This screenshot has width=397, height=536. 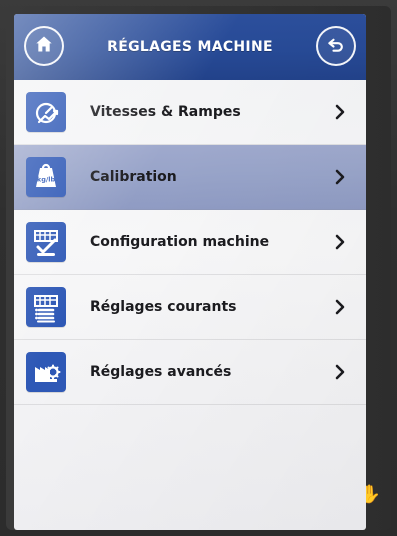 I want to click on menu-item-label: Calibration, so click(x=133, y=177).